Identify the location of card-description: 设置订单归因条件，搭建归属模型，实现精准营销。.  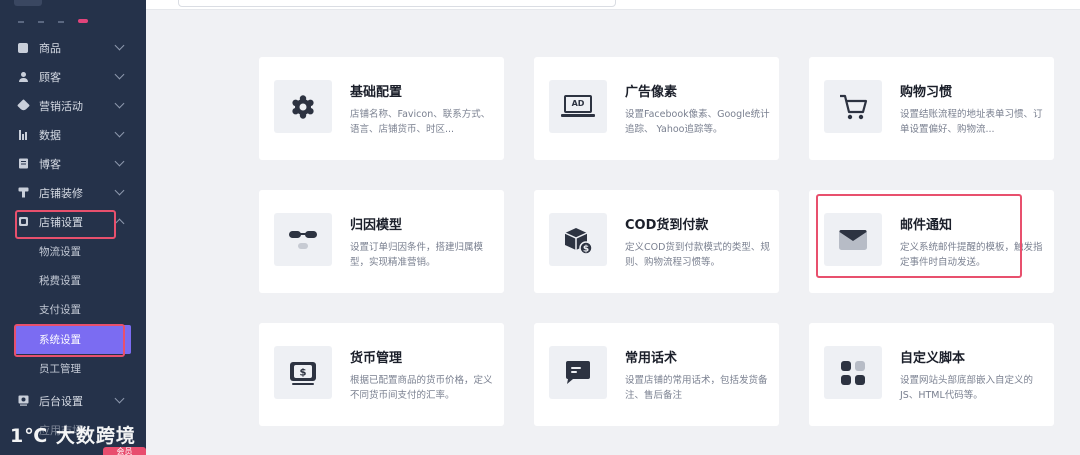
(417, 255).